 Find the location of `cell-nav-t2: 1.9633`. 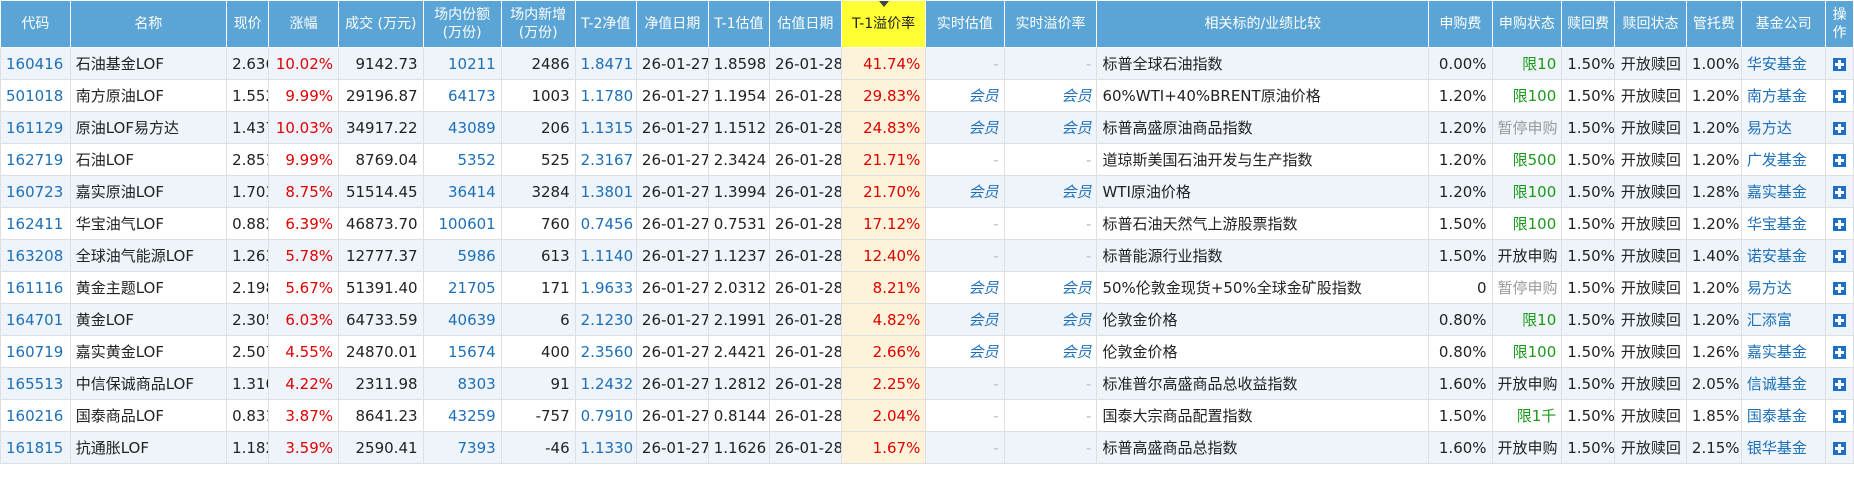

cell-nav-t2: 1.9633 is located at coordinates (605, 287).